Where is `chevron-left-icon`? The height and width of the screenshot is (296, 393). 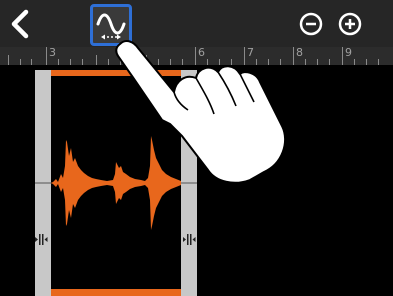
chevron-left-icon is located at coordinates (20, 24).